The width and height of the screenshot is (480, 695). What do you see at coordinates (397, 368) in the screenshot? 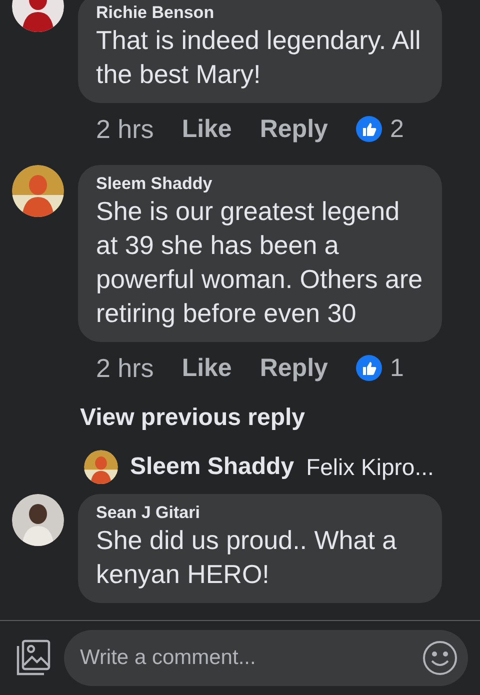
I see `reaction-count: 1` at bounding box center [397, 368].